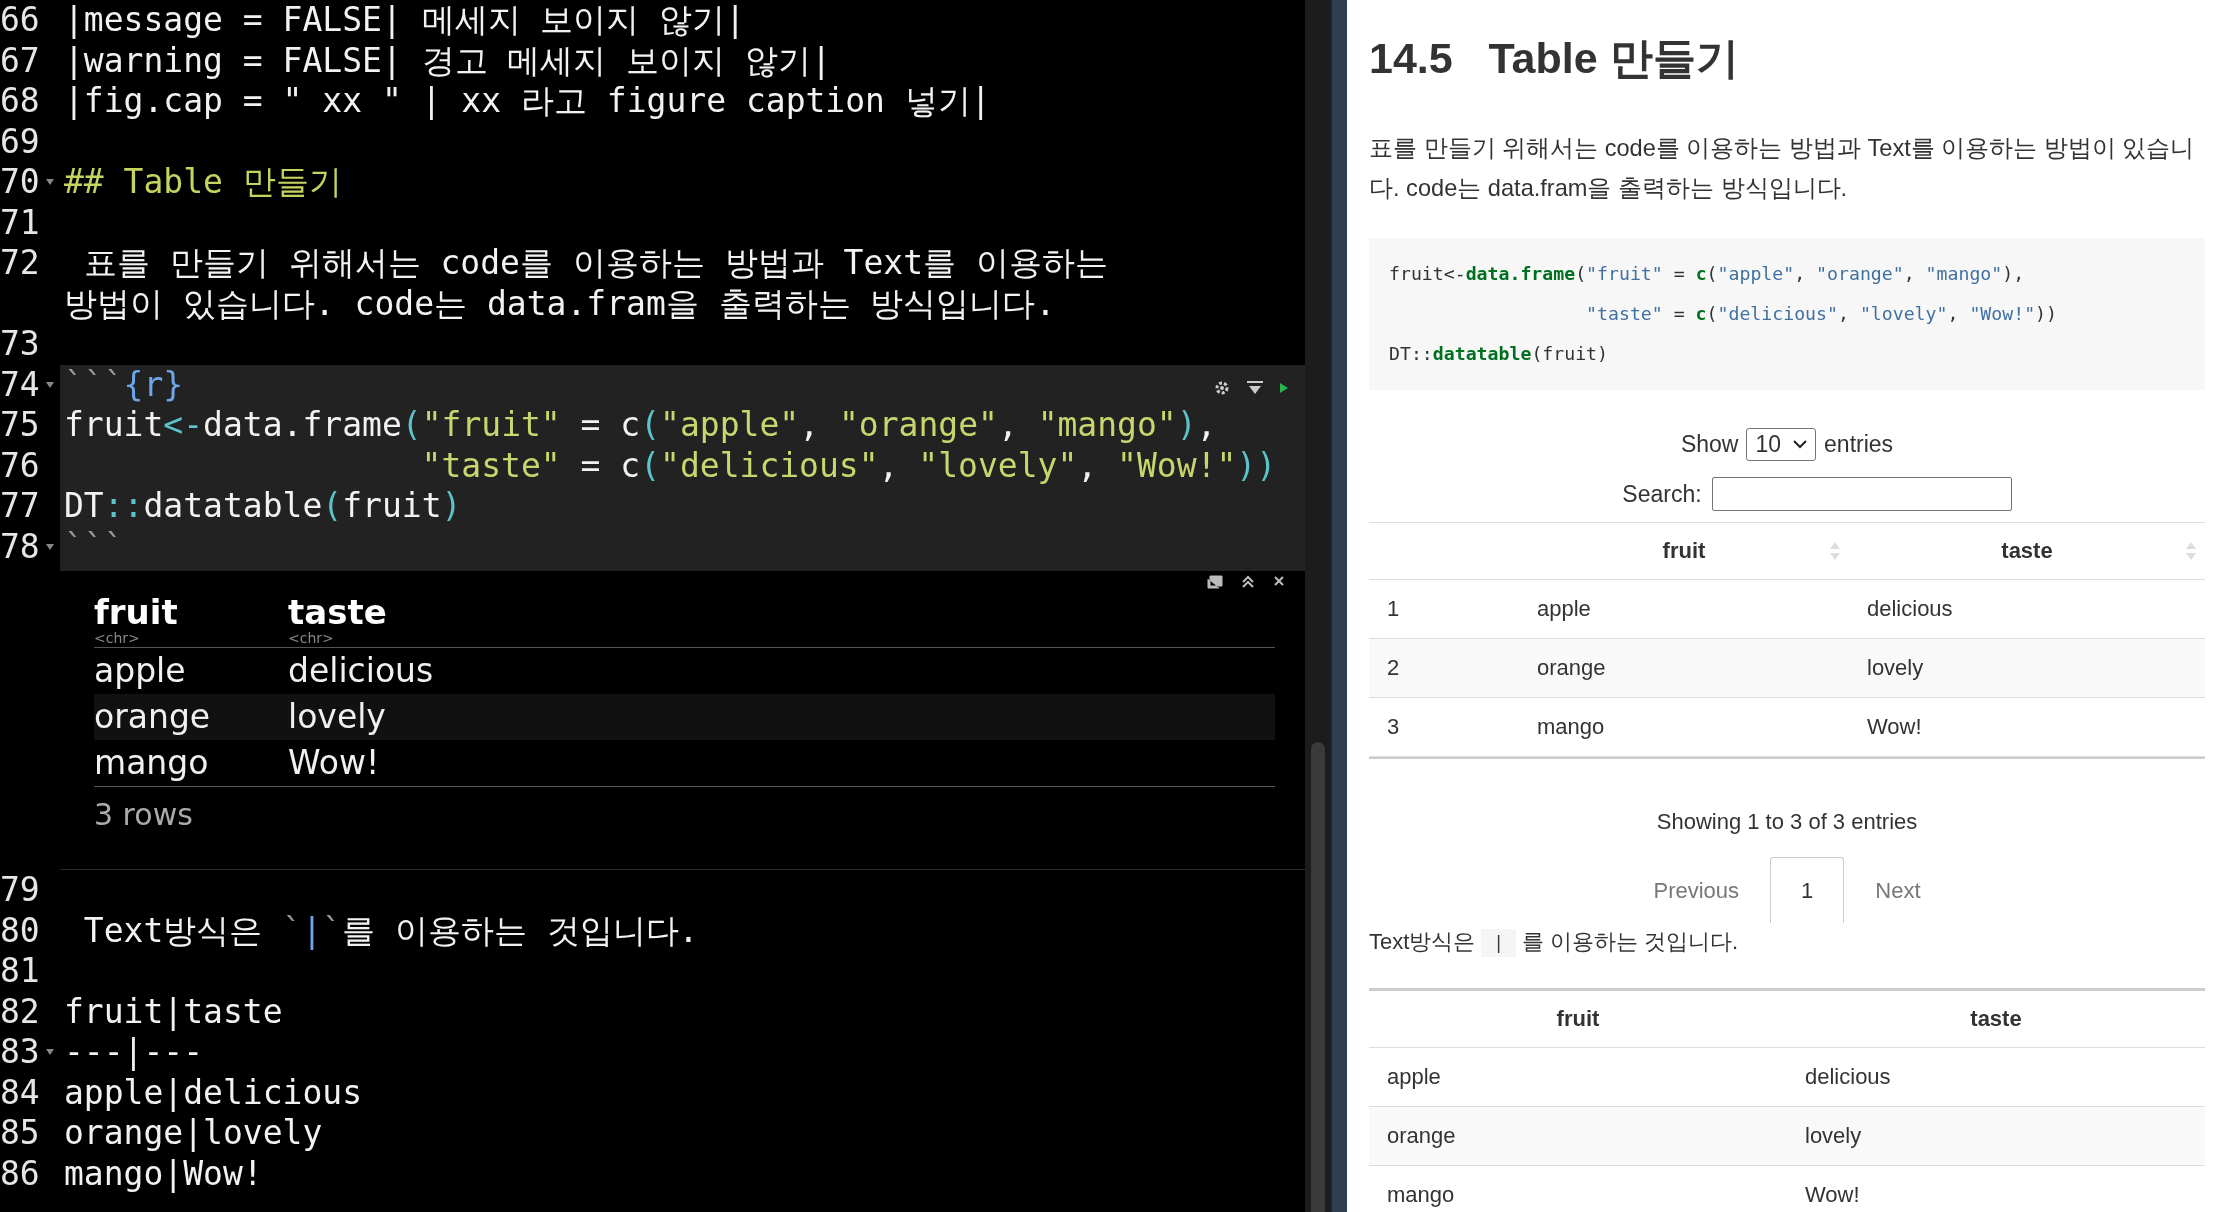 This screenshot has height=1212, width=2220. Describe the element at coordinates (20, 1052) in the screenshot. I see `line-number: 83` at that location.